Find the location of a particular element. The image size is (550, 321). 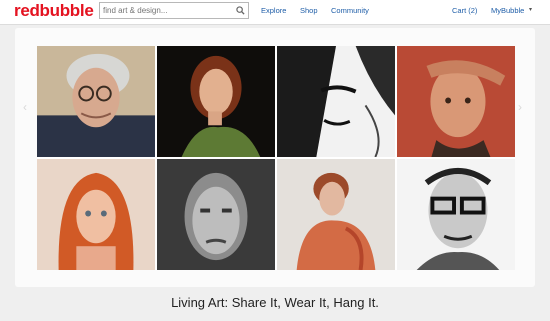

portrait-man-ink-glasses is located at coordinates (456, 214).